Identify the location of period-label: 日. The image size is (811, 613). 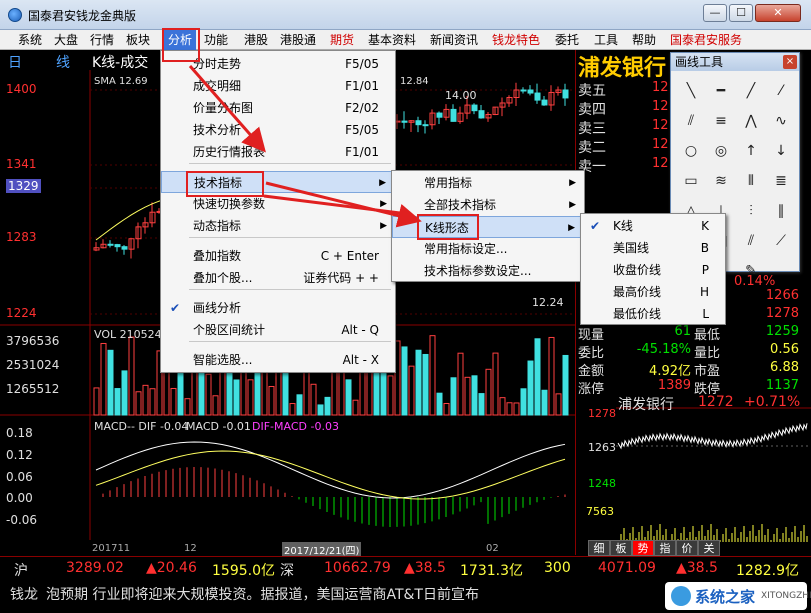
(15, 62).